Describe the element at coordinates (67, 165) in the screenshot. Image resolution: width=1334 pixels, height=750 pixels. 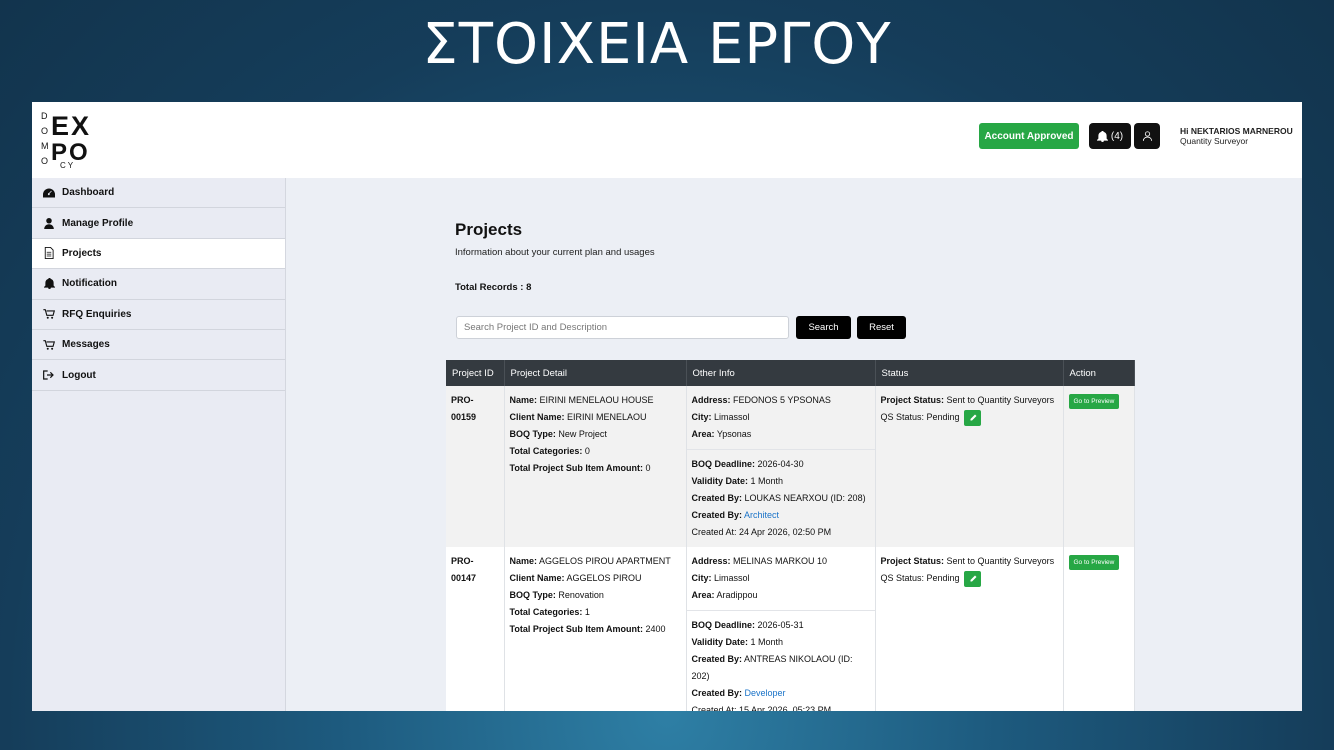
I see `logo-suffix: CY` at that location.